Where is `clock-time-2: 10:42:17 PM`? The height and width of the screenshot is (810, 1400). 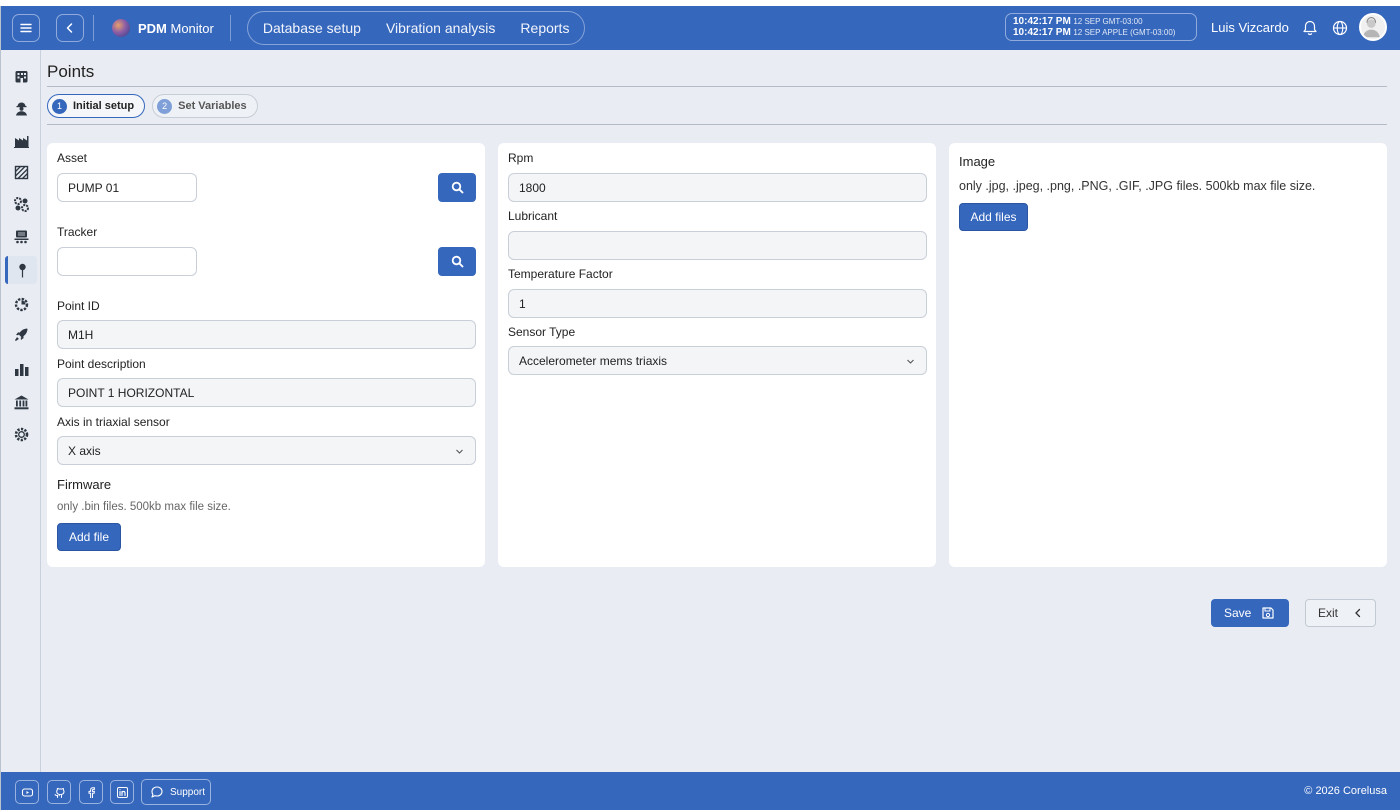
clock-time-2: 10:42:17 PM is located at coordinates (1042, 32).